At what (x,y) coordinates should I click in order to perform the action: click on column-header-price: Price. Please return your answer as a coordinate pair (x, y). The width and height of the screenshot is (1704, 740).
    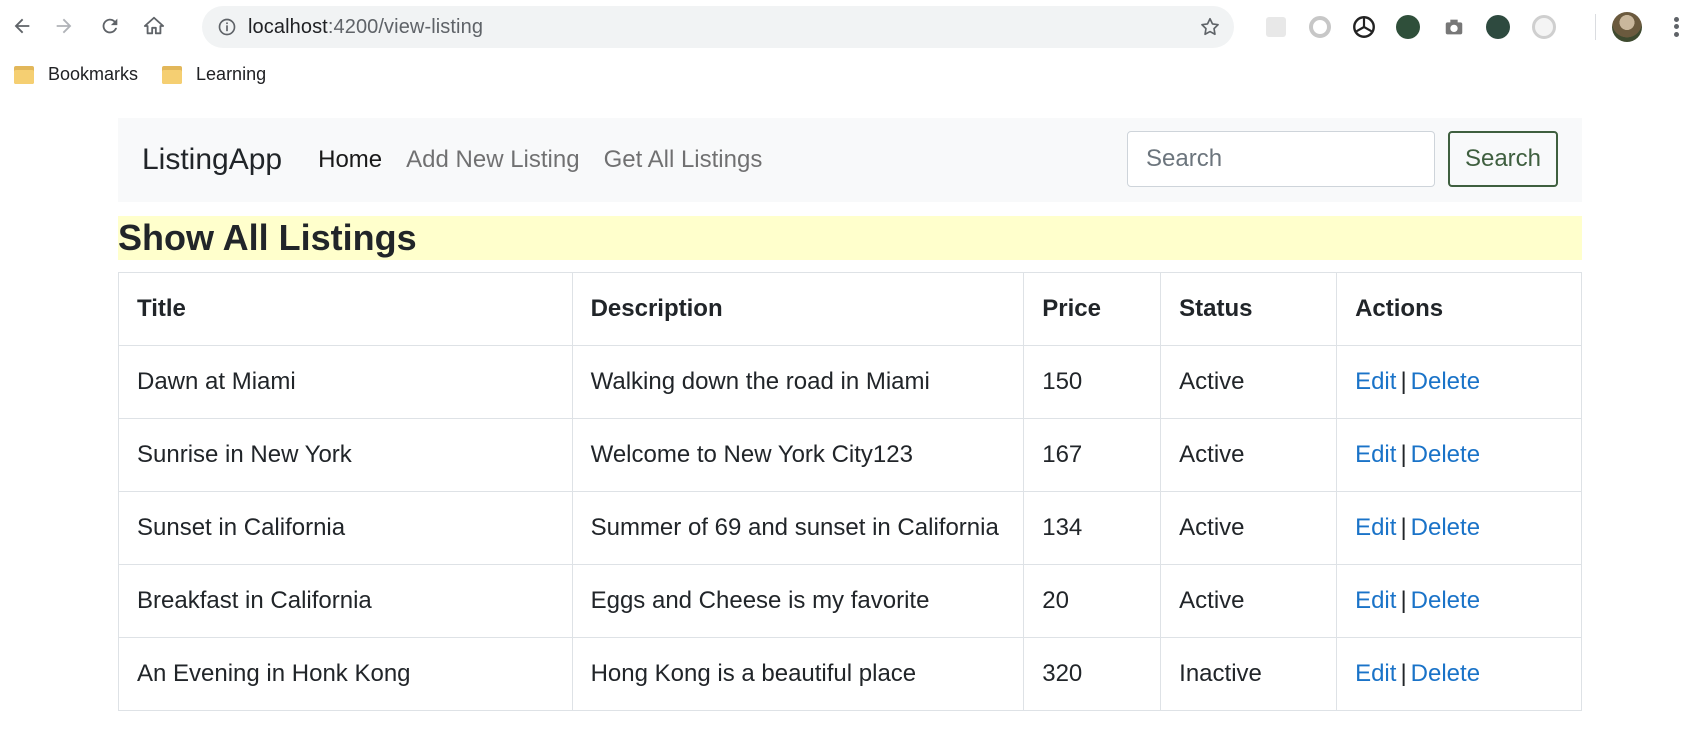
    Looking at the image, I should click on (1092, 309).